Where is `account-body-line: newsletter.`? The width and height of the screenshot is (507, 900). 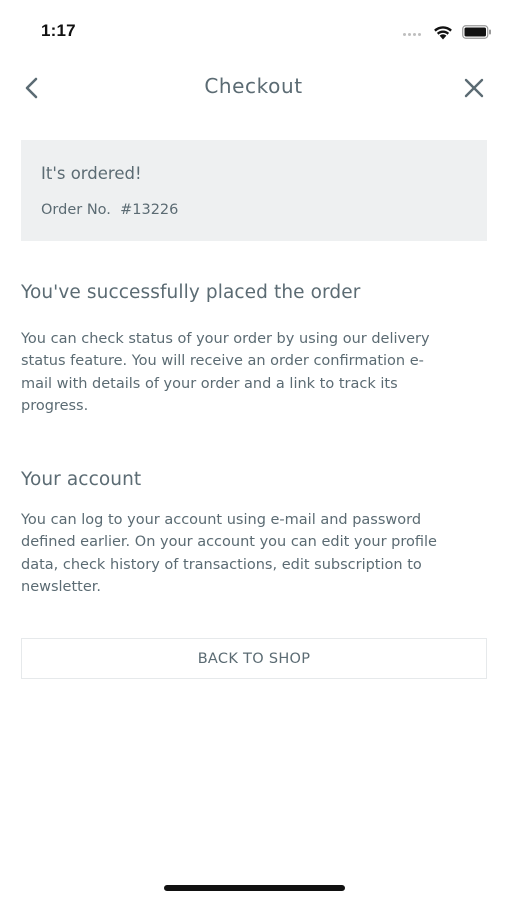 account-body-line: newsletter. is located at coordinates (61, 586).